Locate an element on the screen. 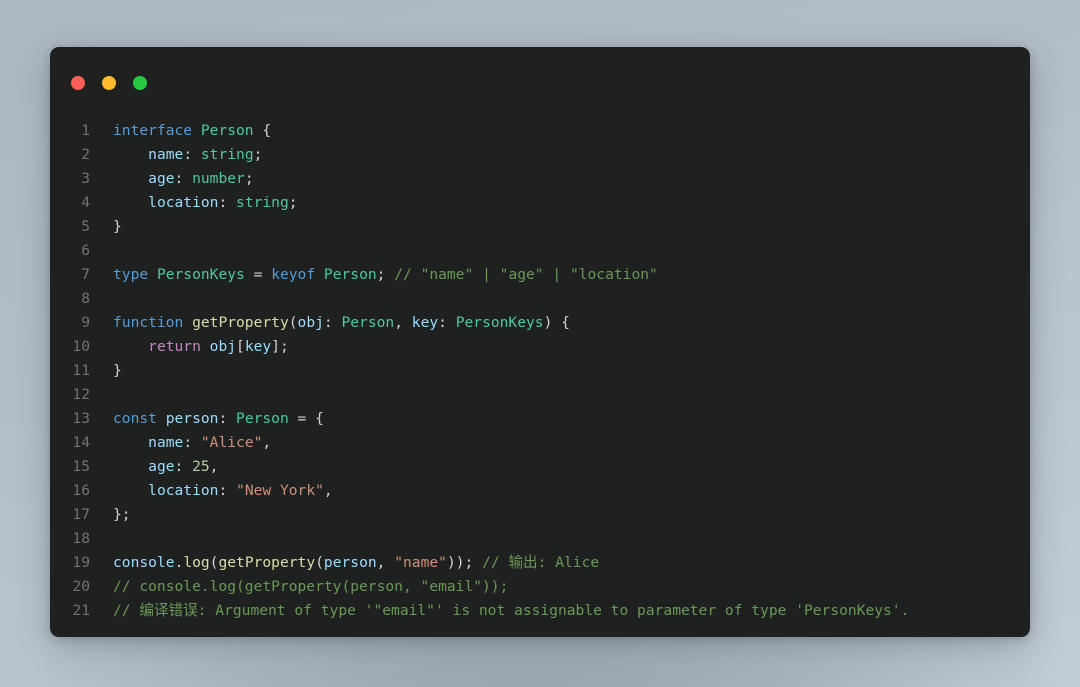  code-line: 13 const person: Person = { is located at coordinates (540, 419).